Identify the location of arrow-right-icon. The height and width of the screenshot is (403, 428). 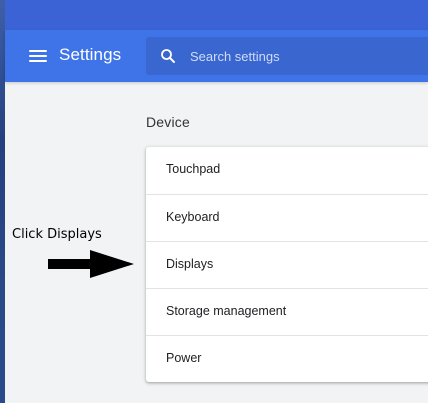
(91, 264).